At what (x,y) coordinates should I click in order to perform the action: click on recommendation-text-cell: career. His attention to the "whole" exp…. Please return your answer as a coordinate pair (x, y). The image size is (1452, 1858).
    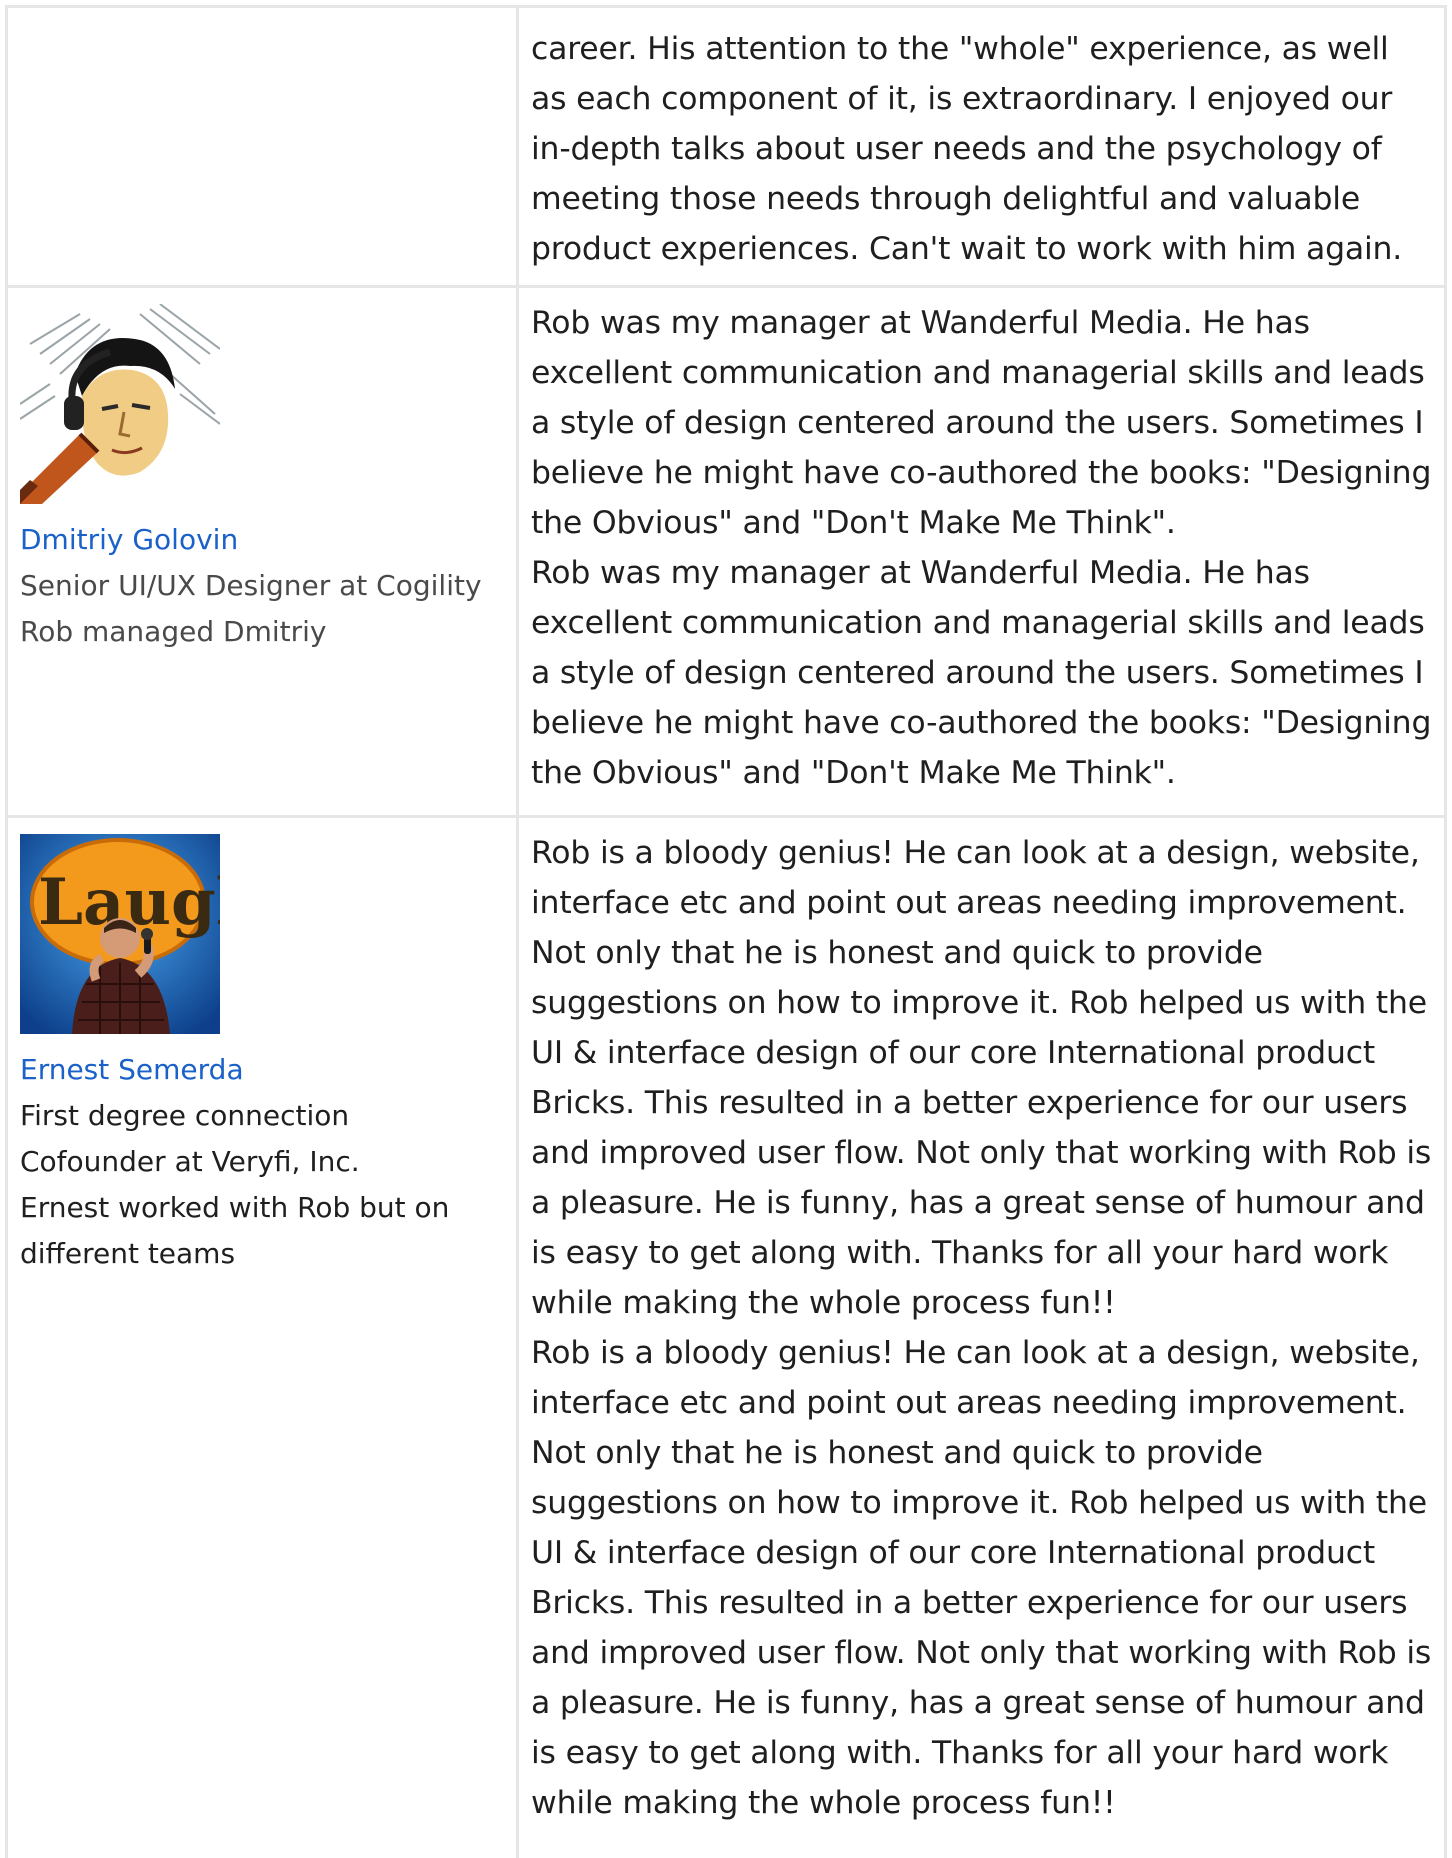
    Looking at the image, I should click on (981, 146).